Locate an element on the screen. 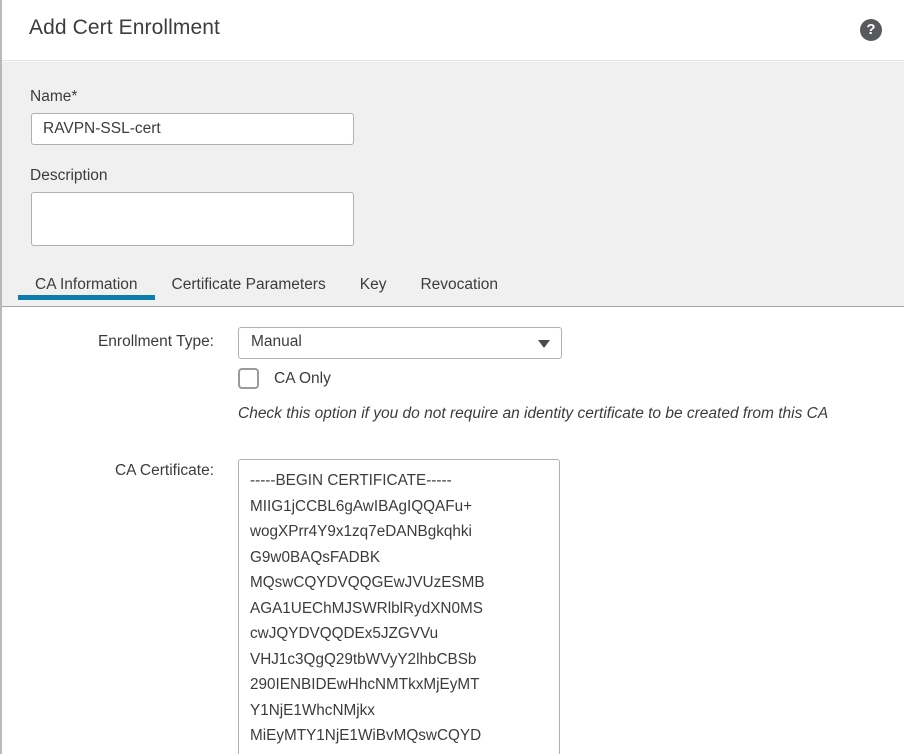 The image size is (904, 754). help-circle-icon: ? is located at coordinates (871, 30).